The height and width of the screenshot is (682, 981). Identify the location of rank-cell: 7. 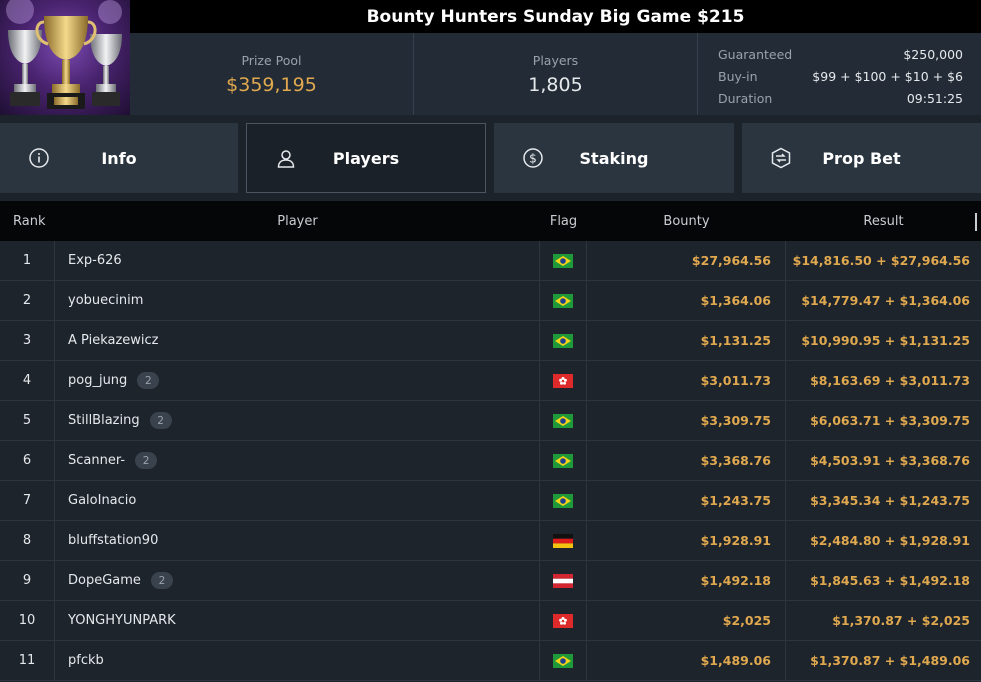
(27, 500).